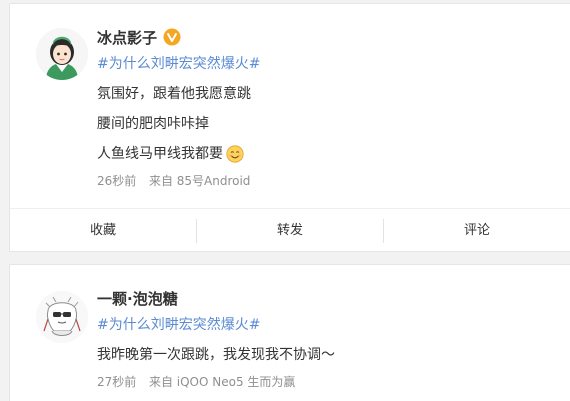 Image resolution: width=570 pixels, height=401 pixels. Describe the element at coordinates (328, 37) in the screenshot. I see `username-row: 冰点影子` at that location.